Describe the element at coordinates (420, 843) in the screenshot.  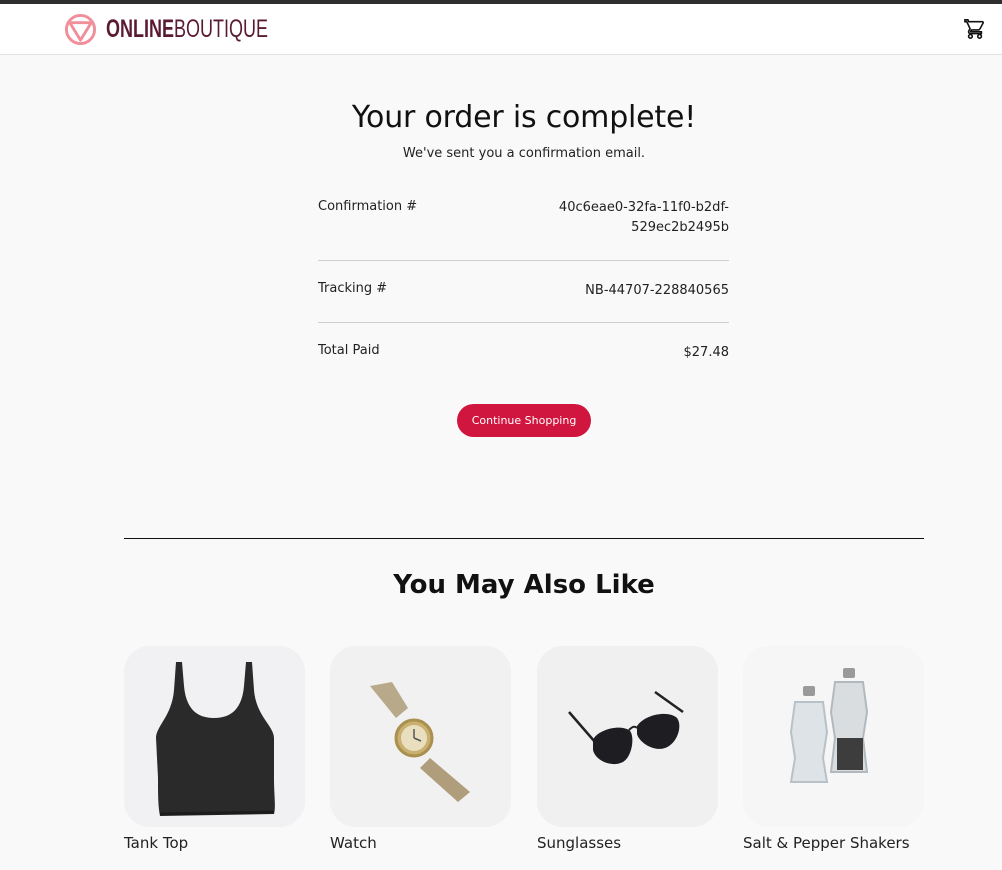
I see `product-name: Watch` at that location.